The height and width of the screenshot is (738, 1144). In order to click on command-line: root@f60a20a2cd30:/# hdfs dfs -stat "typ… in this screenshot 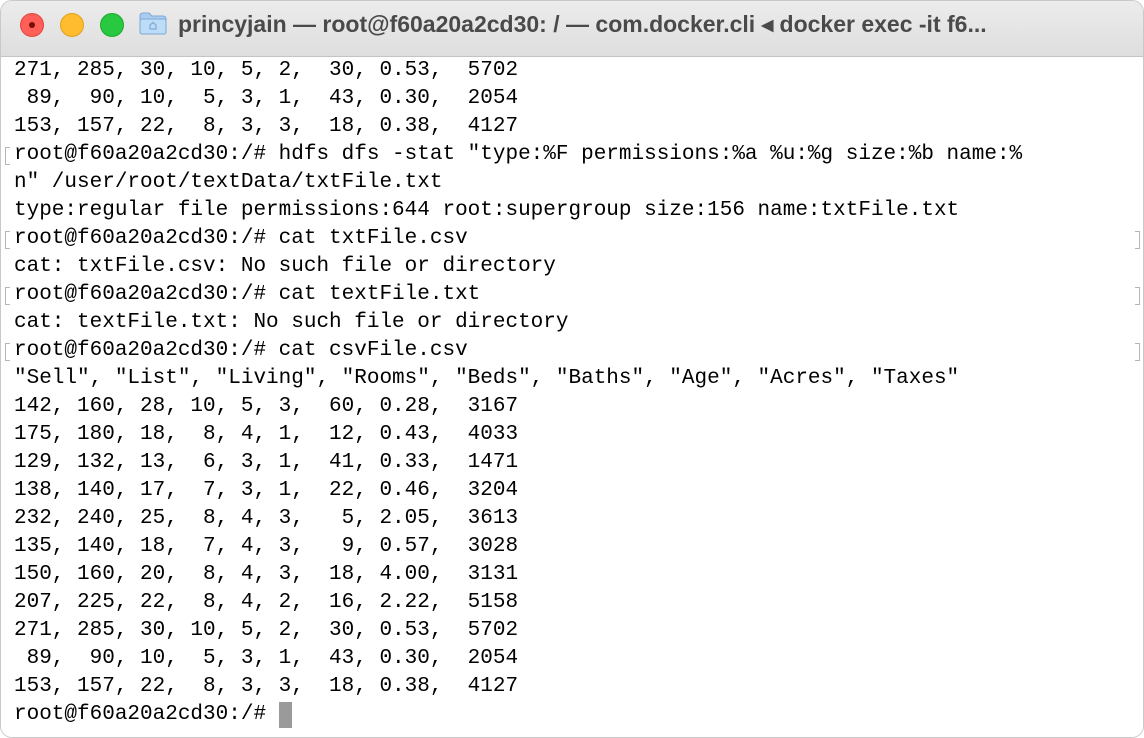, I will do `click(518, 154)`.